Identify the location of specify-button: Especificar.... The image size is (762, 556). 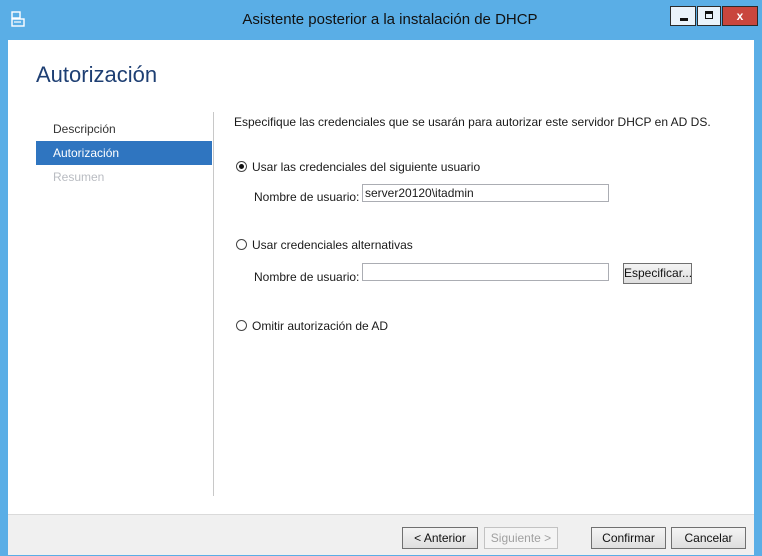
(657, 273).